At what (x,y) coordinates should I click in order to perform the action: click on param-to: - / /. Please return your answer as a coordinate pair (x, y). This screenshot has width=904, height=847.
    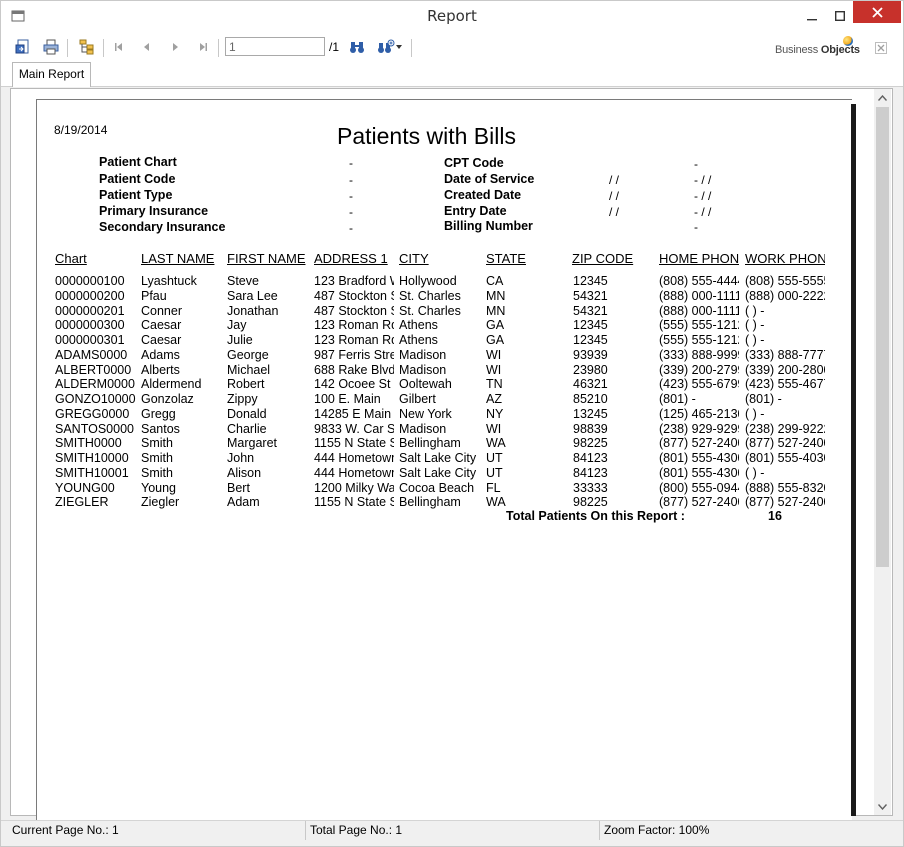
    Looking at the image, I should click on (703, 180).